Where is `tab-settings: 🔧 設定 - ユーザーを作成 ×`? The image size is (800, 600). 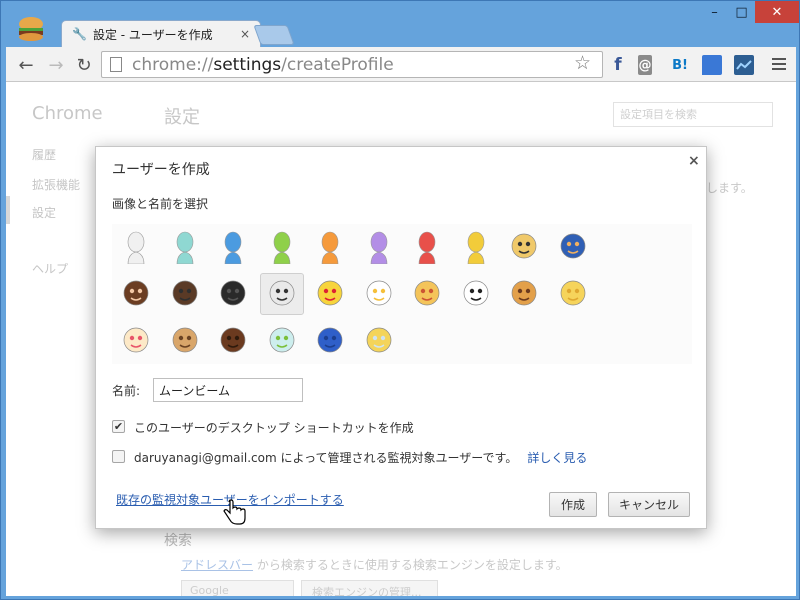 tab-settings: 🔧 設定 - ユーザーを作成 × is located at coordinates (161, 33).